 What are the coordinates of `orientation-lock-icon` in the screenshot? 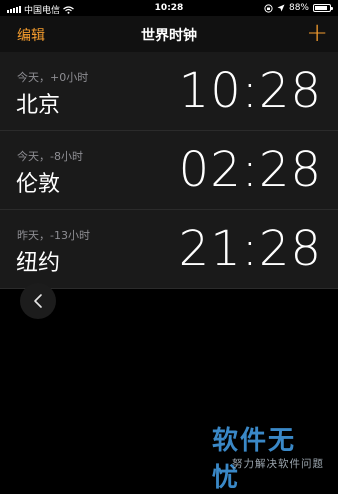 It's located at (268, 8).